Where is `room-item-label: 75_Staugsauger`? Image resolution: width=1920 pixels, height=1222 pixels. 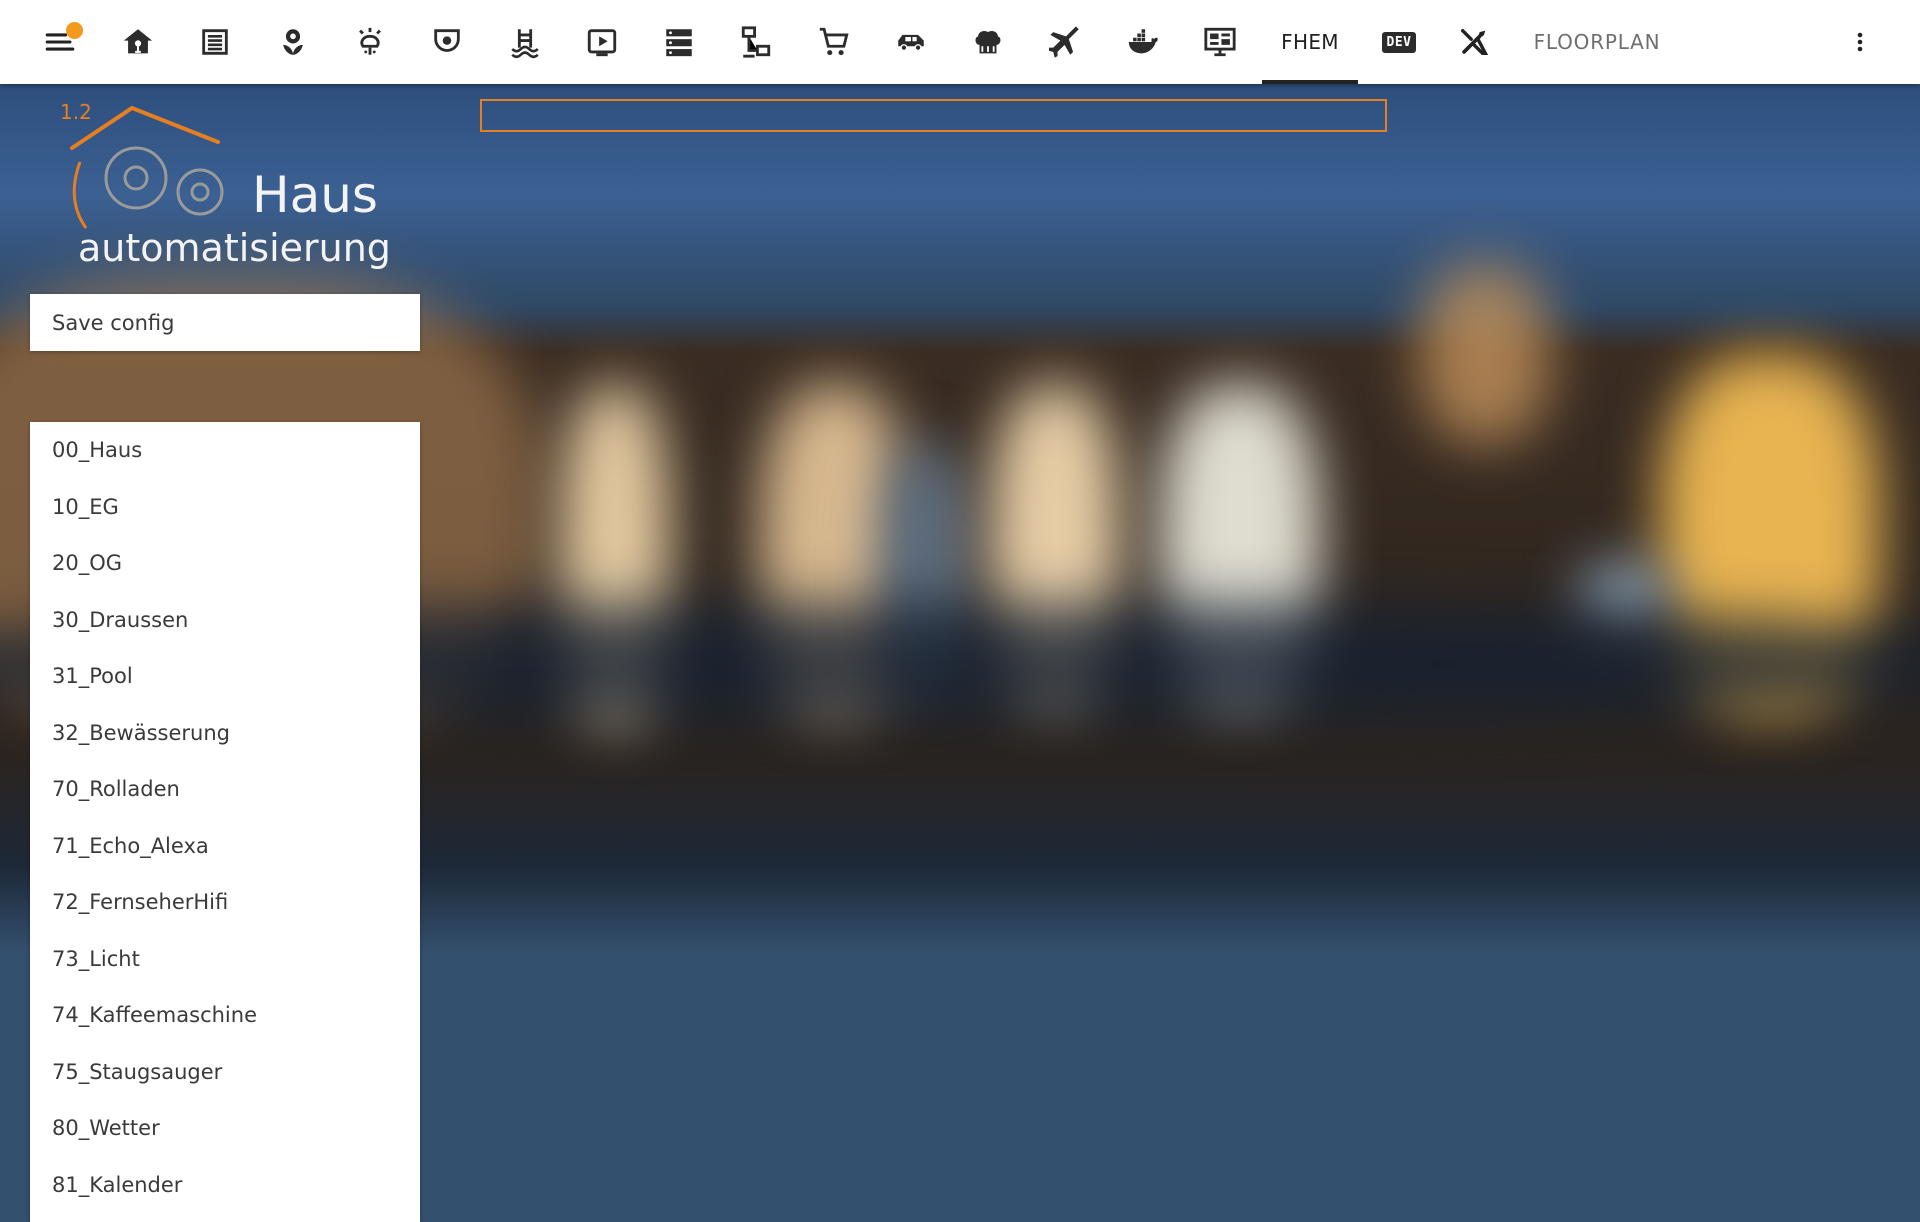
room-item-label: 75_Staugsauger is located at coordinates (137, 1071).